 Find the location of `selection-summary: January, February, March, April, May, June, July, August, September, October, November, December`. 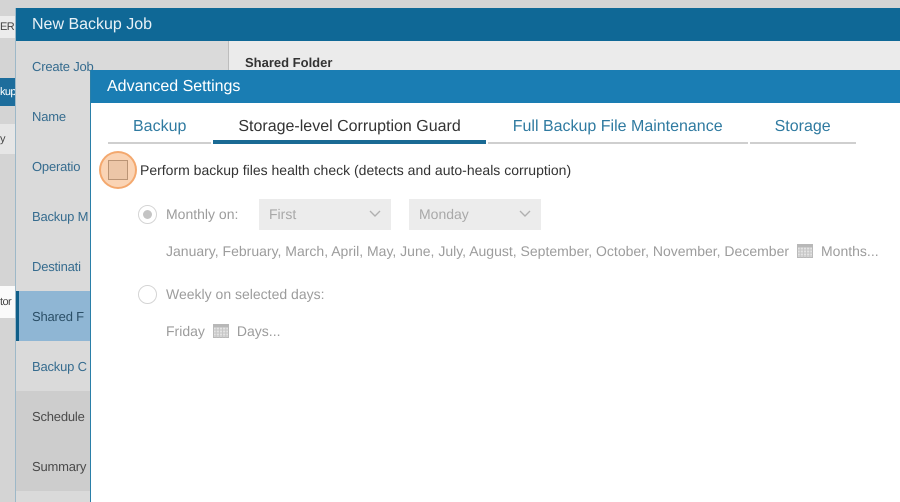

selection-summary: January, February, March, April, May, June, July, August, September, October, November, December is located at coordinates (478, 251).